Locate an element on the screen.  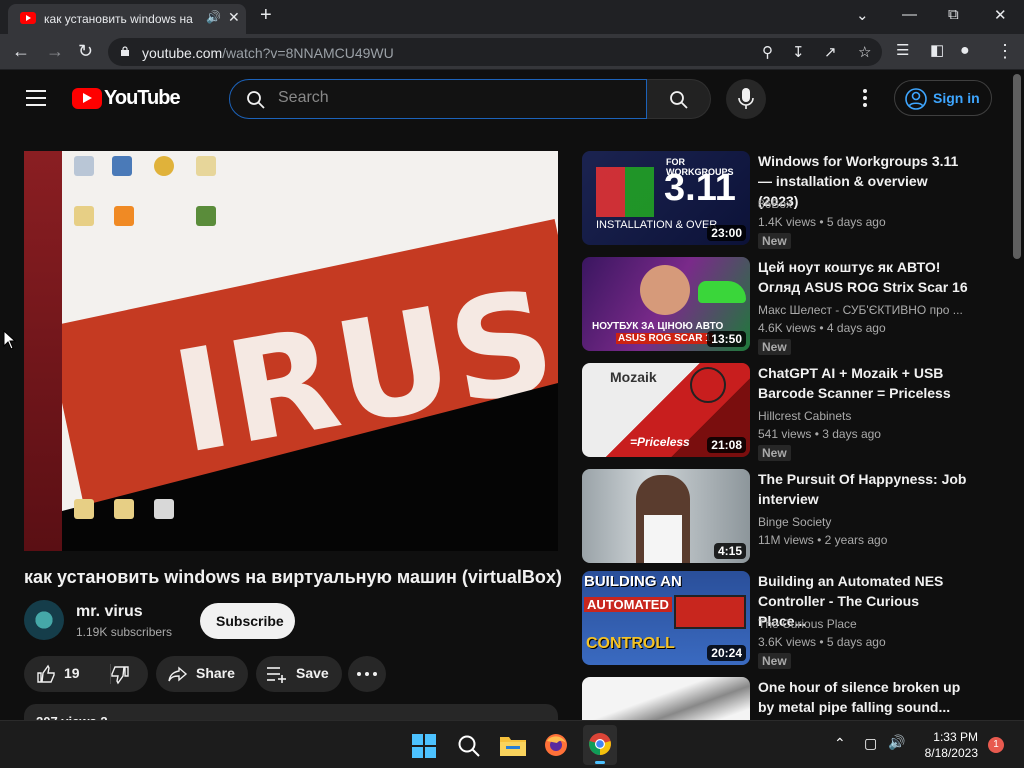
speaker-icon: 🔊 is located at coordinates (213, 17).